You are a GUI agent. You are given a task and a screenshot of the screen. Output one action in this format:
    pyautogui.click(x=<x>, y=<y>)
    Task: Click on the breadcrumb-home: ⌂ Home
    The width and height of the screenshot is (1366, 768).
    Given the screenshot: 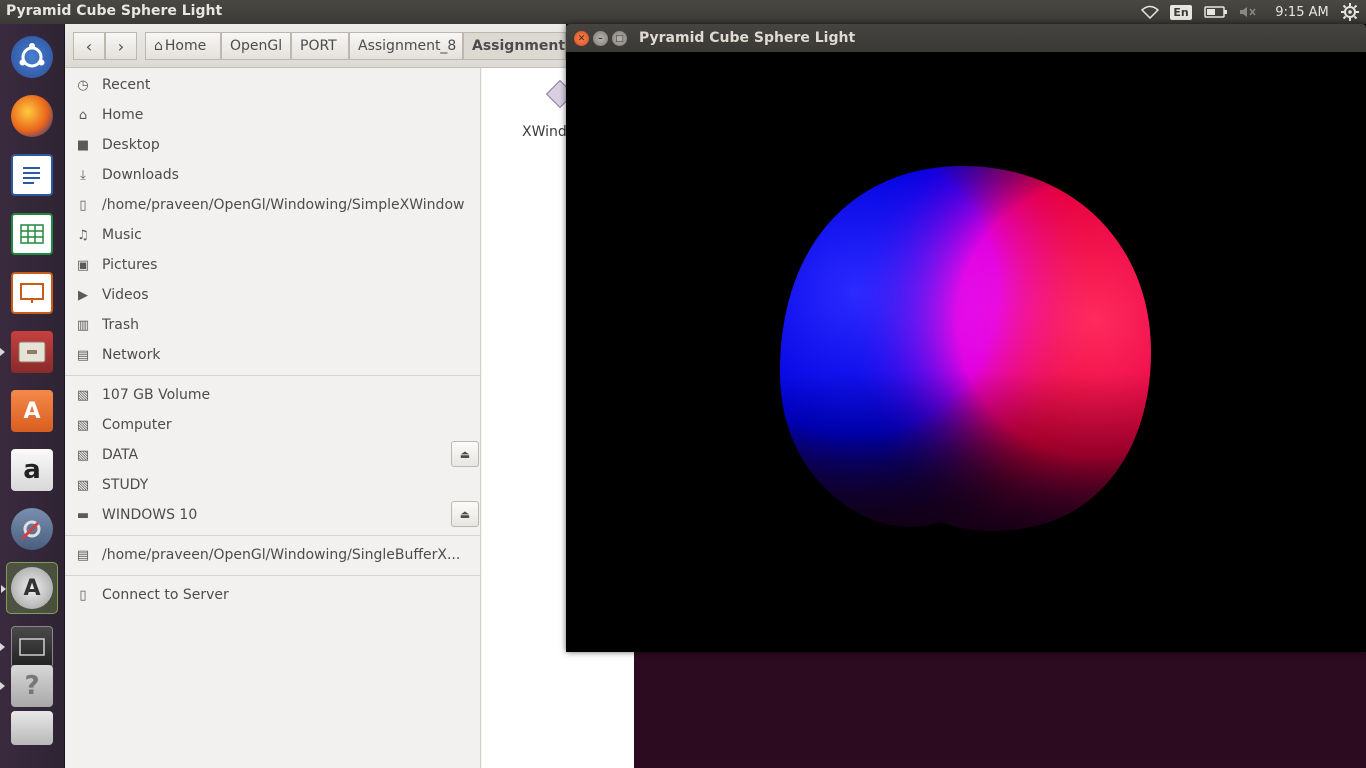 What is the action you would take?
    pyautogui.click(x=183, y=46)
    